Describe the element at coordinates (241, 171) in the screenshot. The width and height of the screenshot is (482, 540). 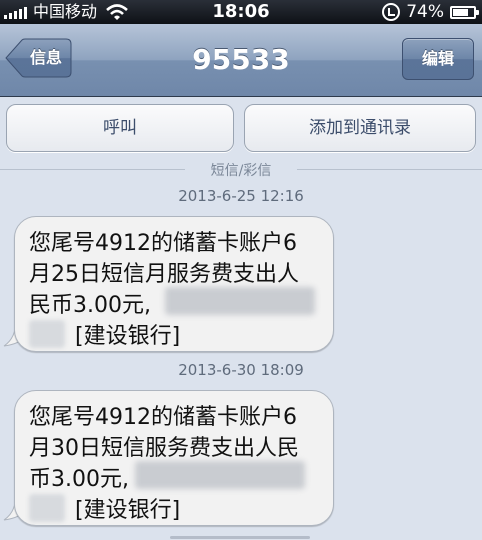
I see `thread-divider-label: 短信/彩信` at that location.